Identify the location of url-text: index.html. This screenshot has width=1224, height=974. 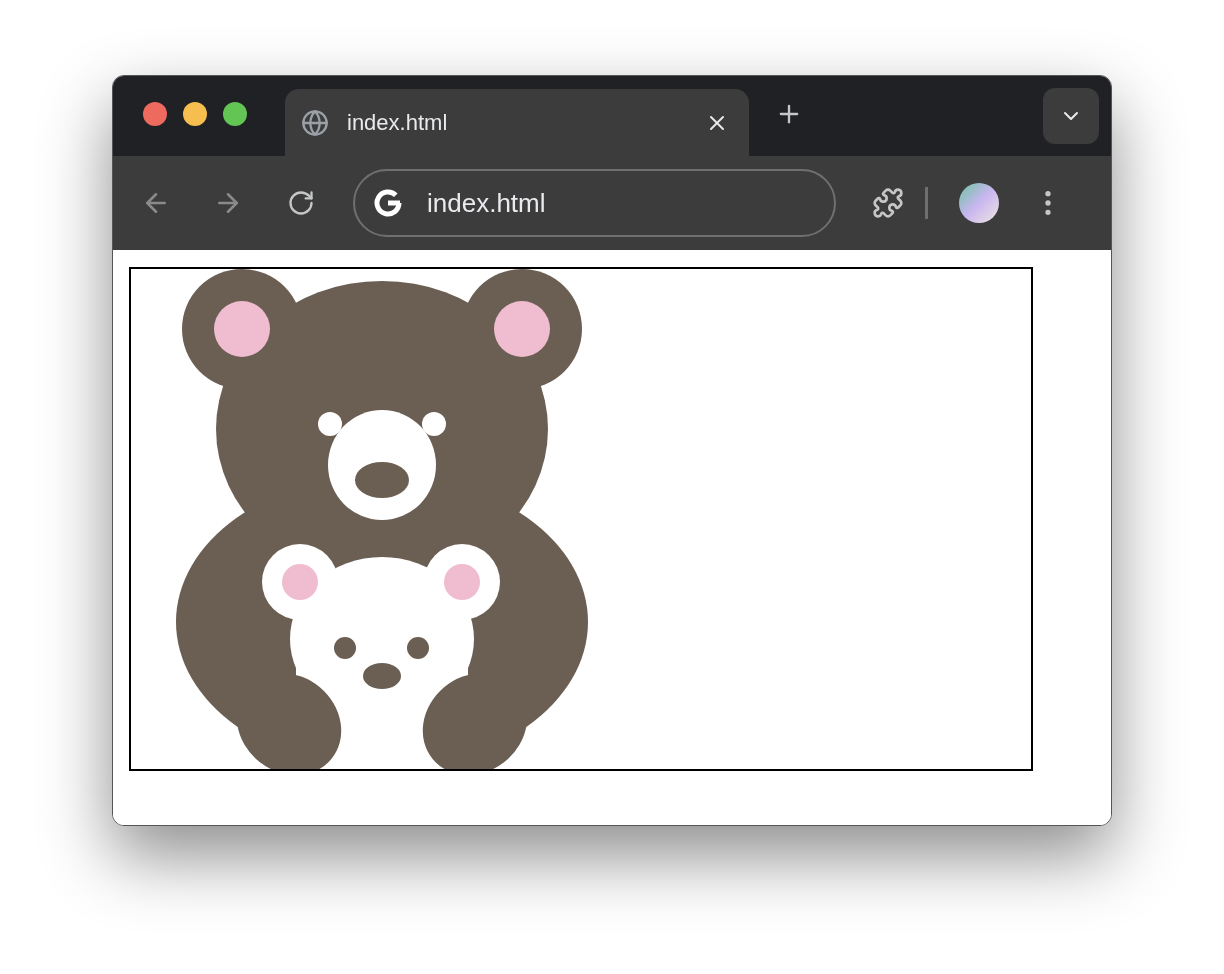
(486, 203).